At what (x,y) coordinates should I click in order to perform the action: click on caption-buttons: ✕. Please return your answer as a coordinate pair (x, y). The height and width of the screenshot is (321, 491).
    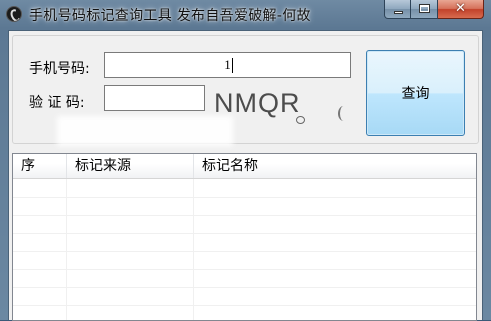
    Looking at the image, I should click on (434, 10).